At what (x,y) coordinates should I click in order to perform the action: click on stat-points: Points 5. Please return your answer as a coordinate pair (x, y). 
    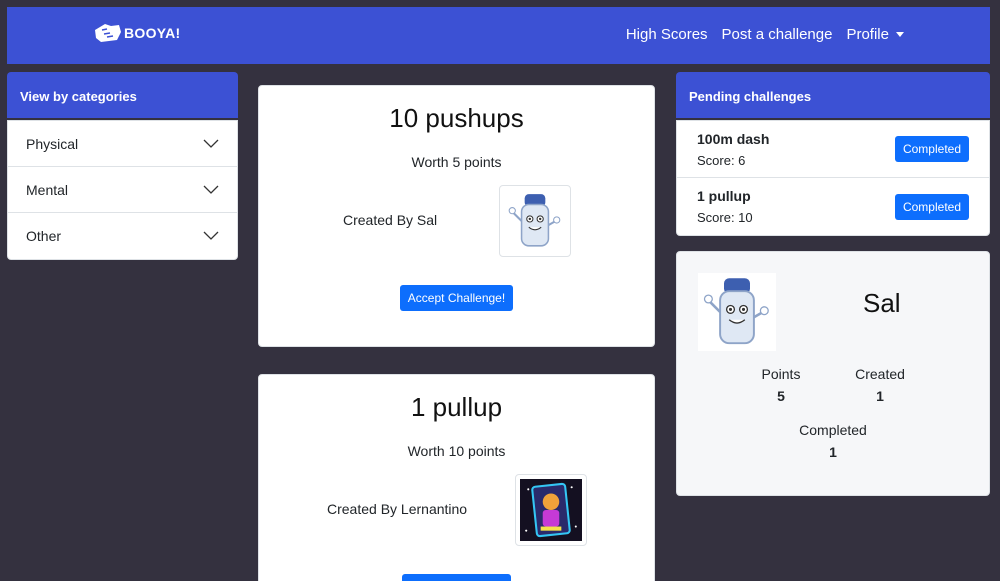
    Looking at the image, I should click on (781, 385).